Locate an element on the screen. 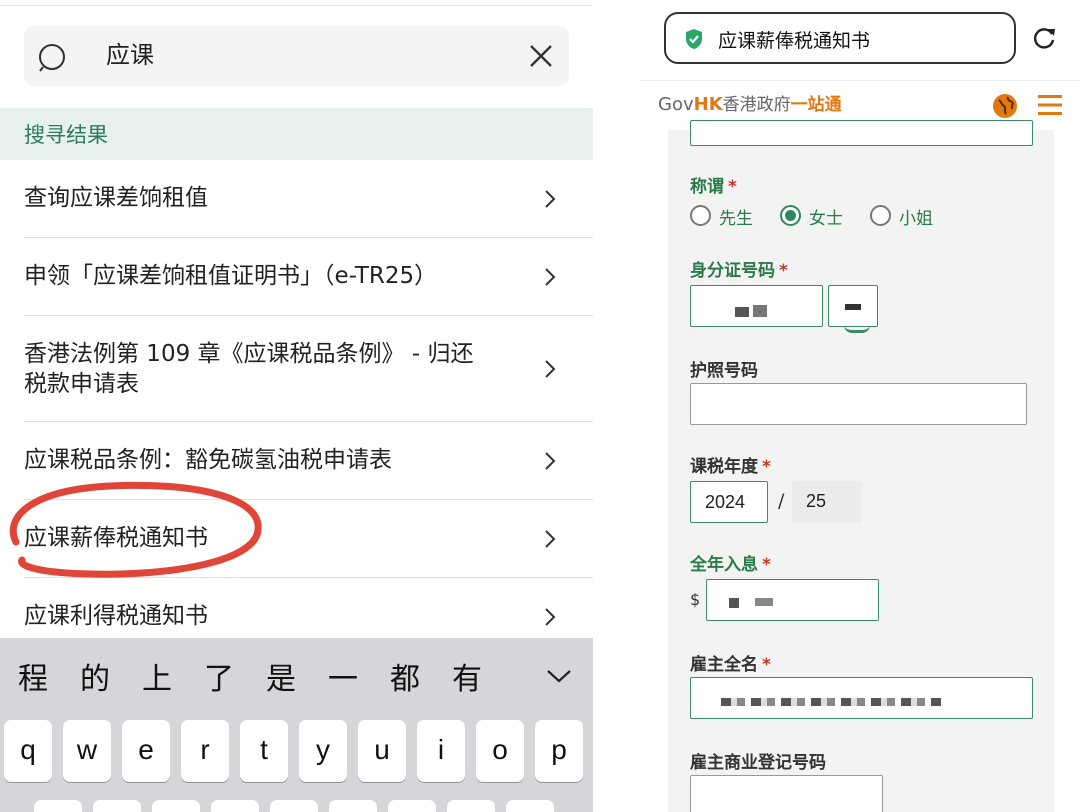 The height and width of the screenshot is (812, 1080). candidate-word: 是 is located at coordinates (281, 676).